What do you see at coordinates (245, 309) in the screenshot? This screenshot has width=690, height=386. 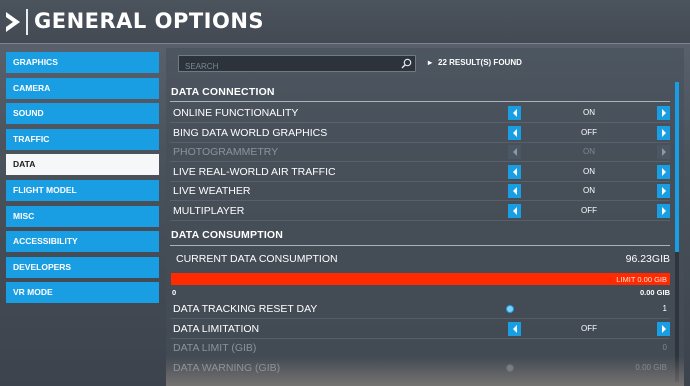 I see `option-label: DATA TRACKING RESET DAY` at bounding box center [245, 309].